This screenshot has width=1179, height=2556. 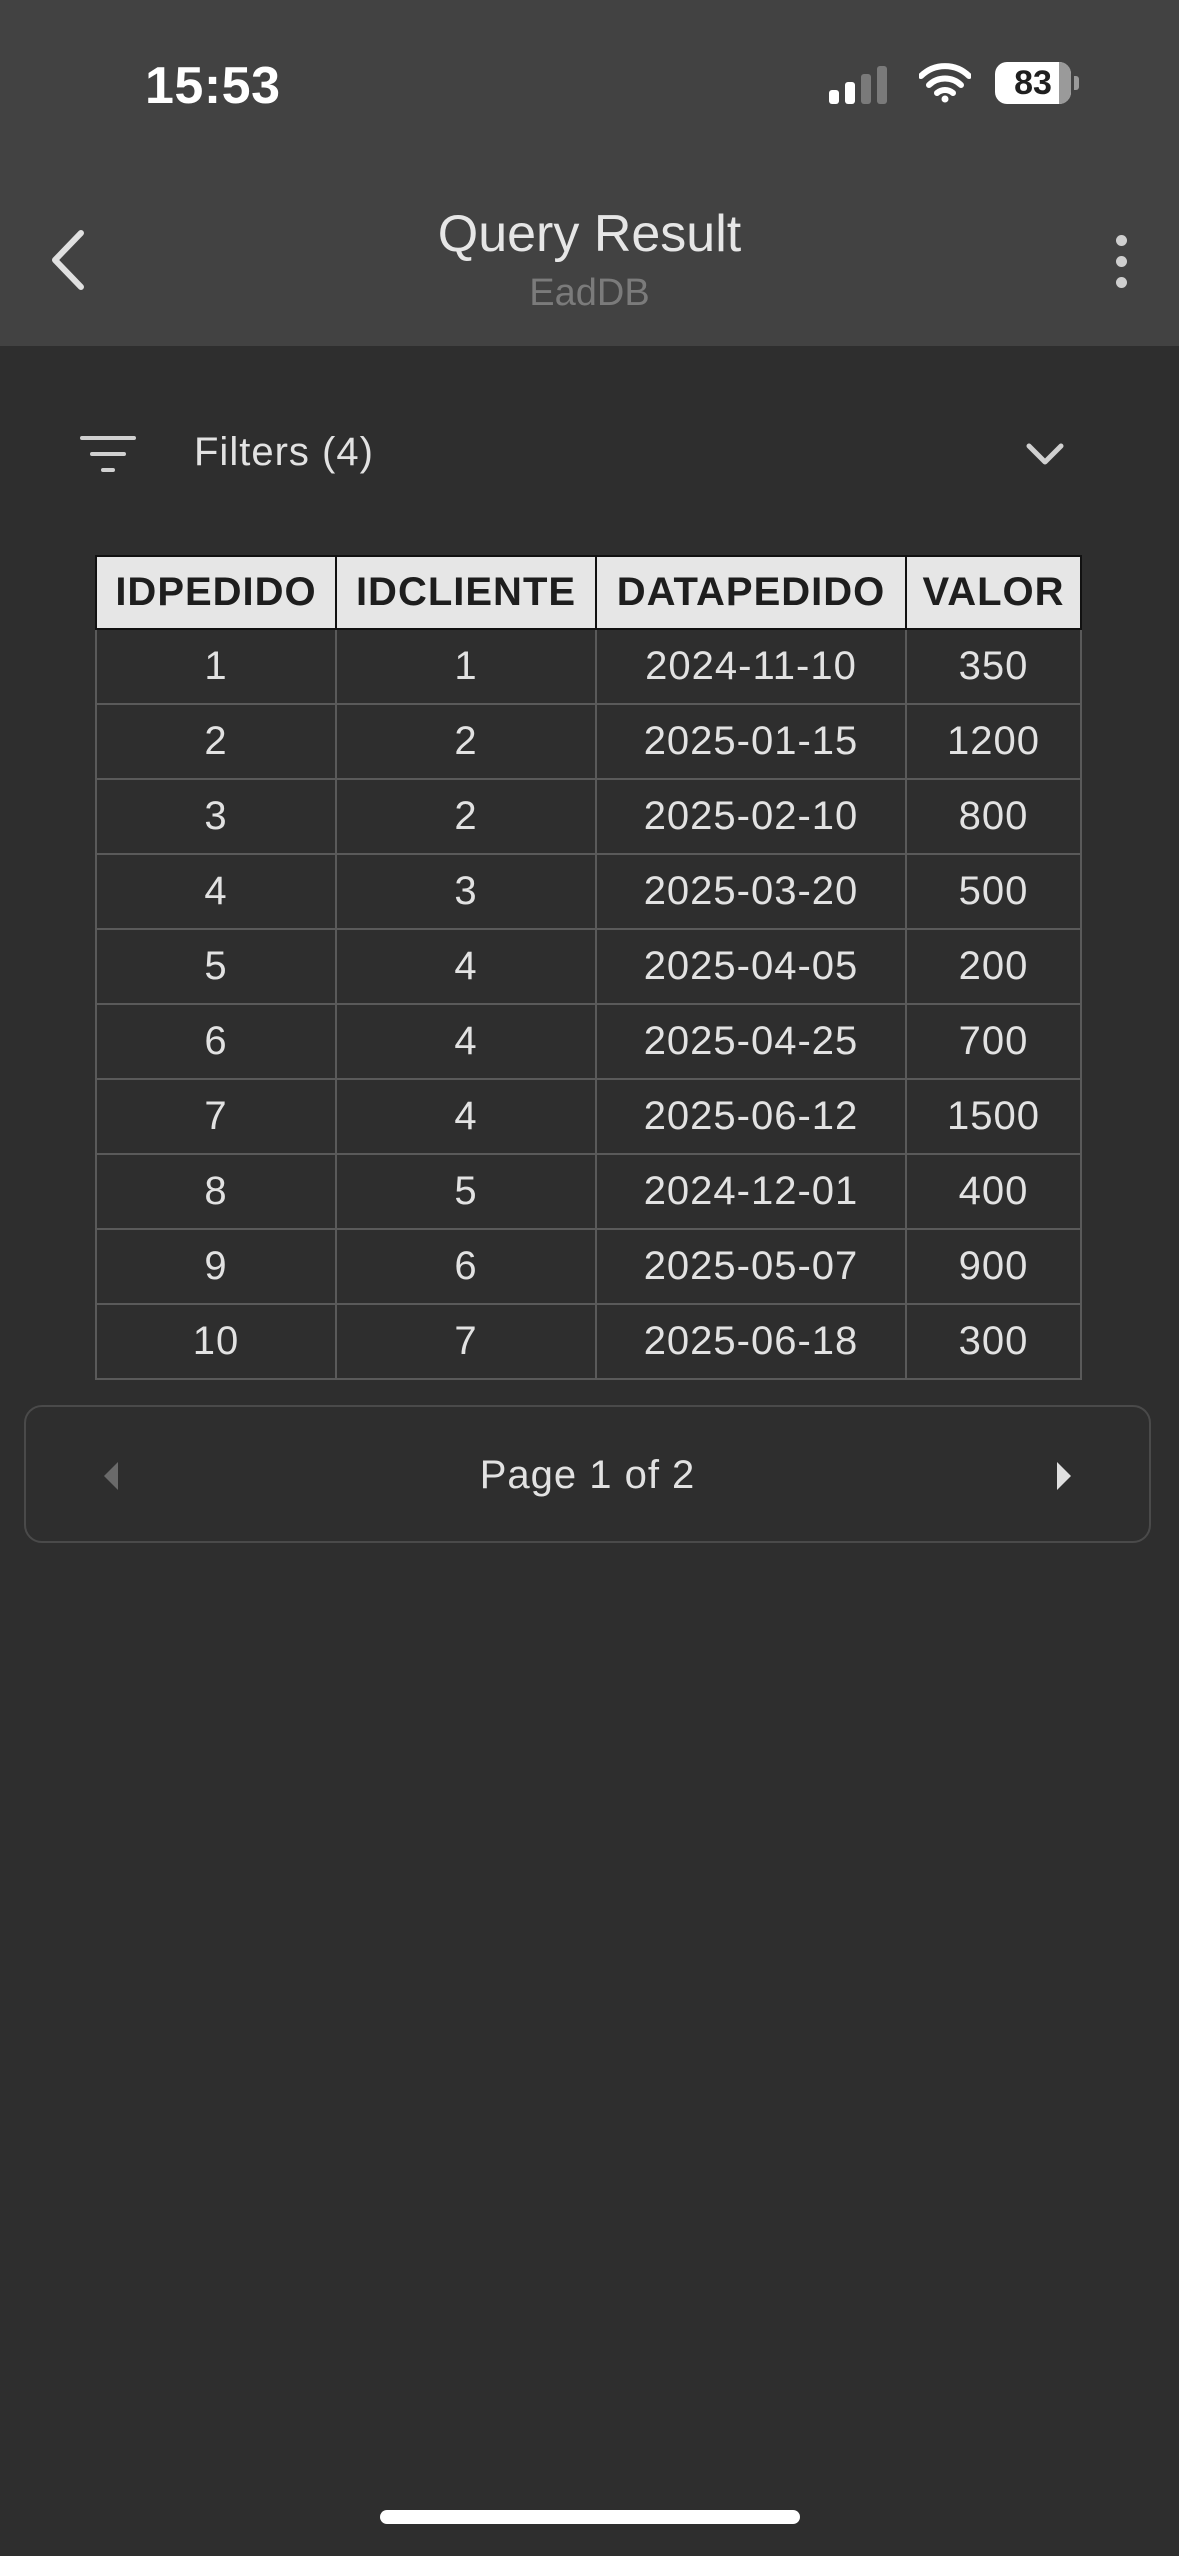 I want to click on table-row: 3 2 2025-02-10 800, so click(x=588, y=816).